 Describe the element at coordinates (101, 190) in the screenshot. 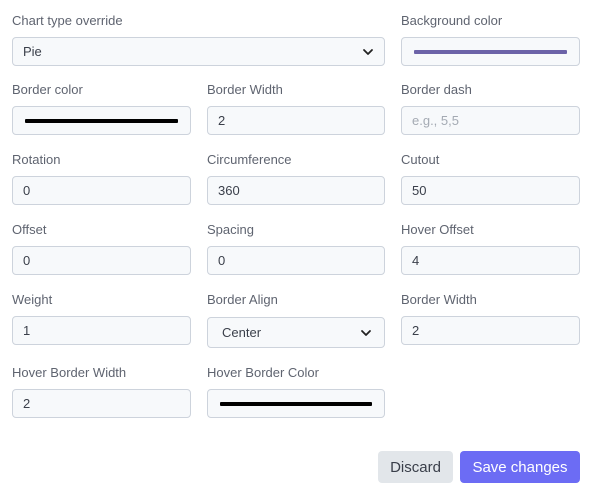

I see `rotation-input: 0` at that location.